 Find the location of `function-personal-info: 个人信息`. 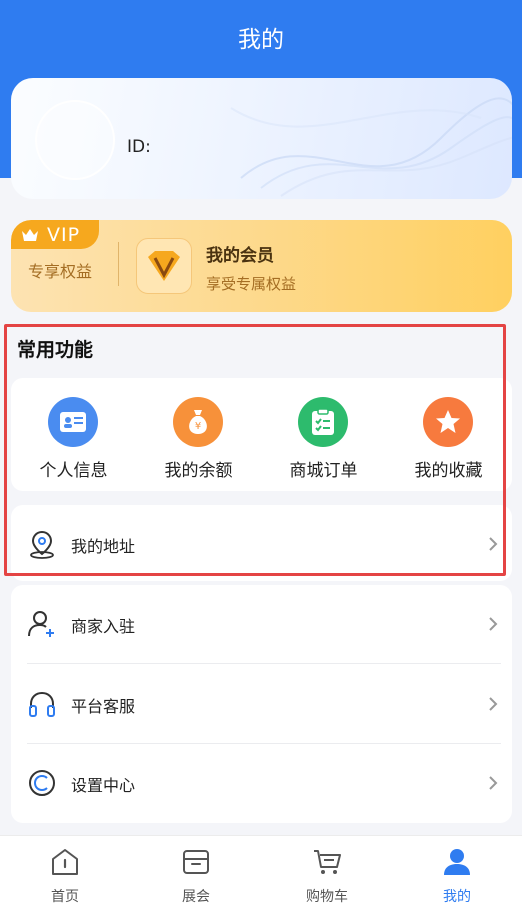

function-personal-info: 个人信息 is located at coordinates (73, 434).